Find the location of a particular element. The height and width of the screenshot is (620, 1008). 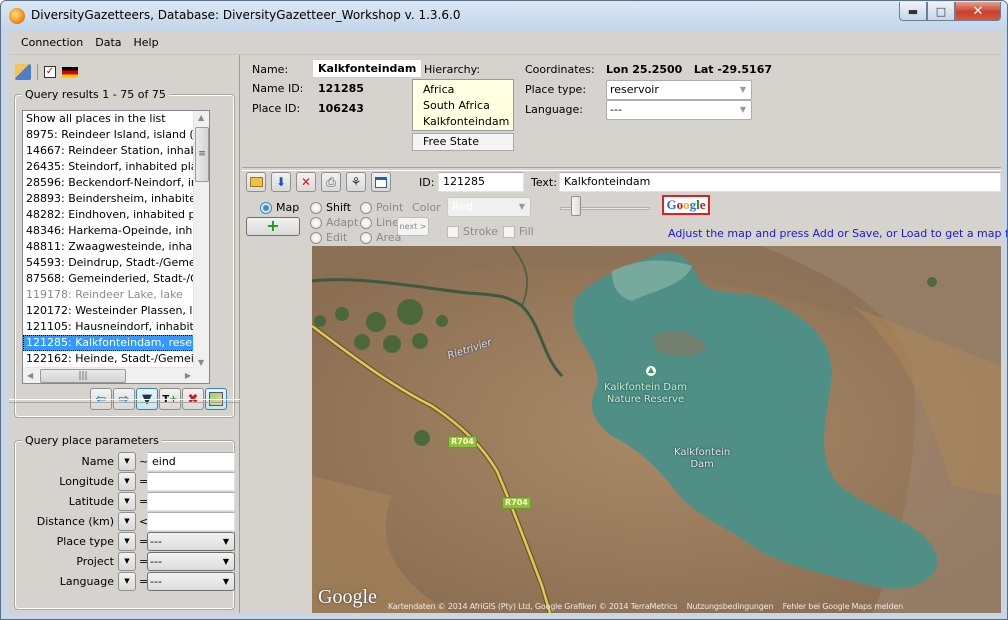

coordinates-value: Lon 25.2500 Lat -29.5167 is located at coordinates (689, 69).